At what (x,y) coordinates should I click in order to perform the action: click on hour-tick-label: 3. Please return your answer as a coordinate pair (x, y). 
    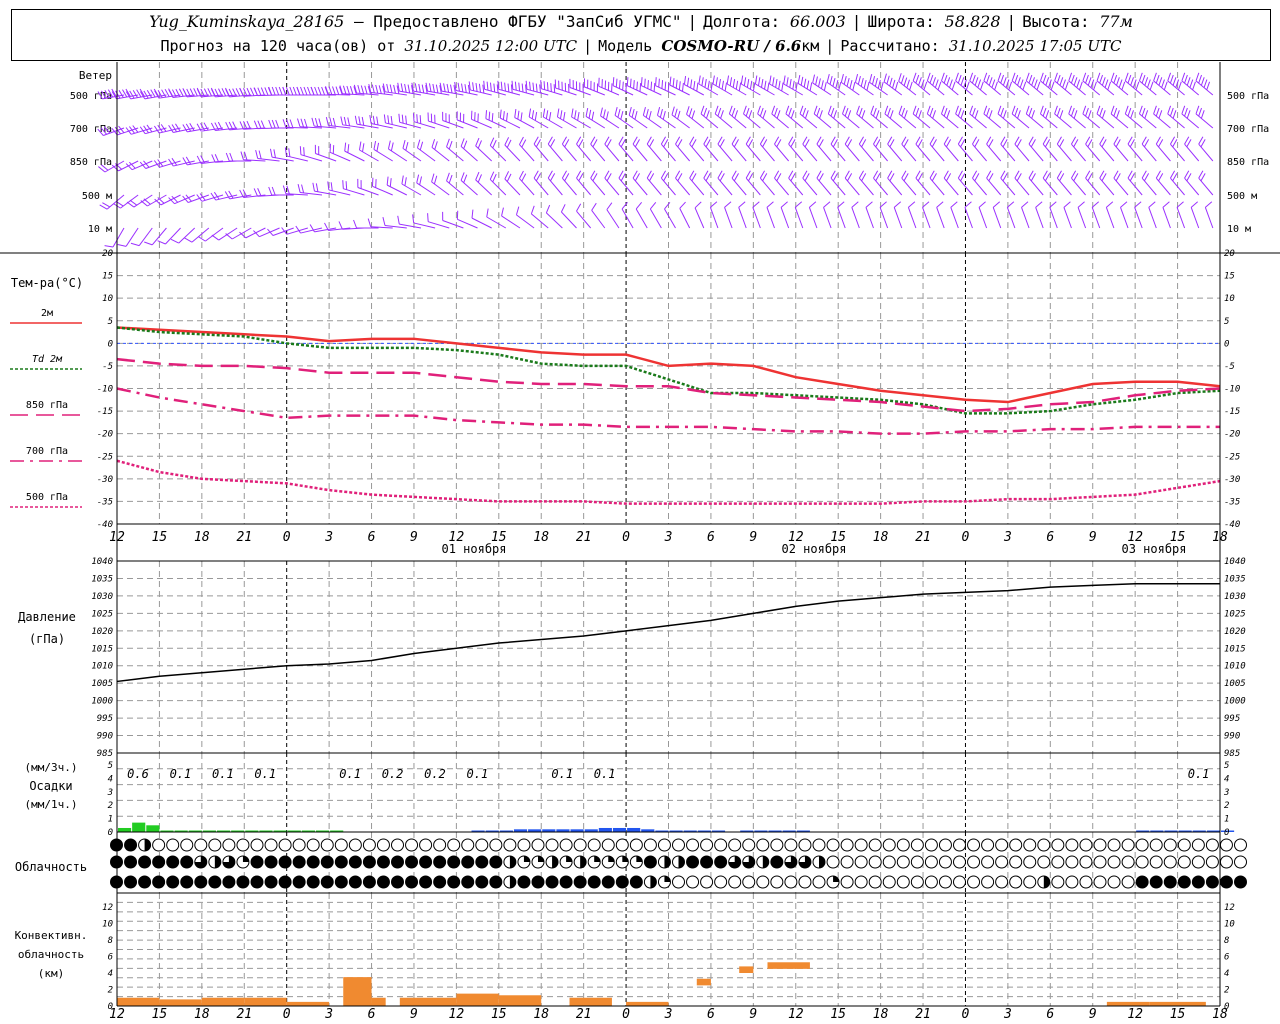
    Looking at the image, I should click on (328, 1014).